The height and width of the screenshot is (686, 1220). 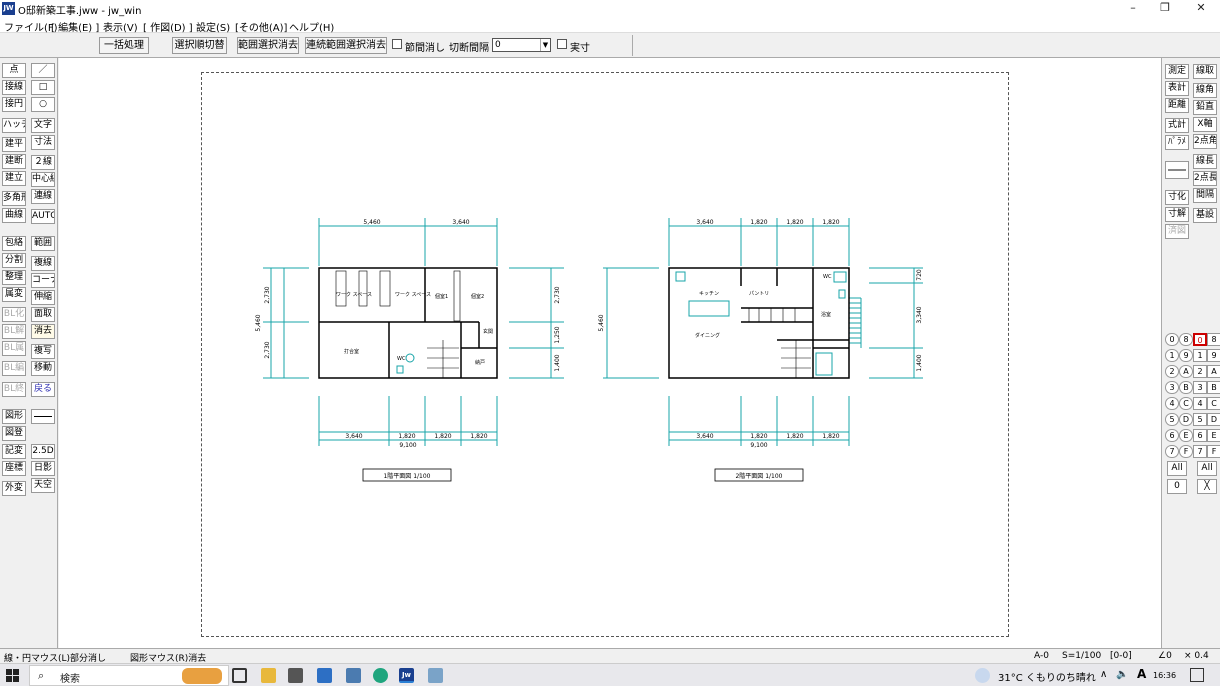 I want to click on tool-block-edit: BL編, so click(x=14, y=368).